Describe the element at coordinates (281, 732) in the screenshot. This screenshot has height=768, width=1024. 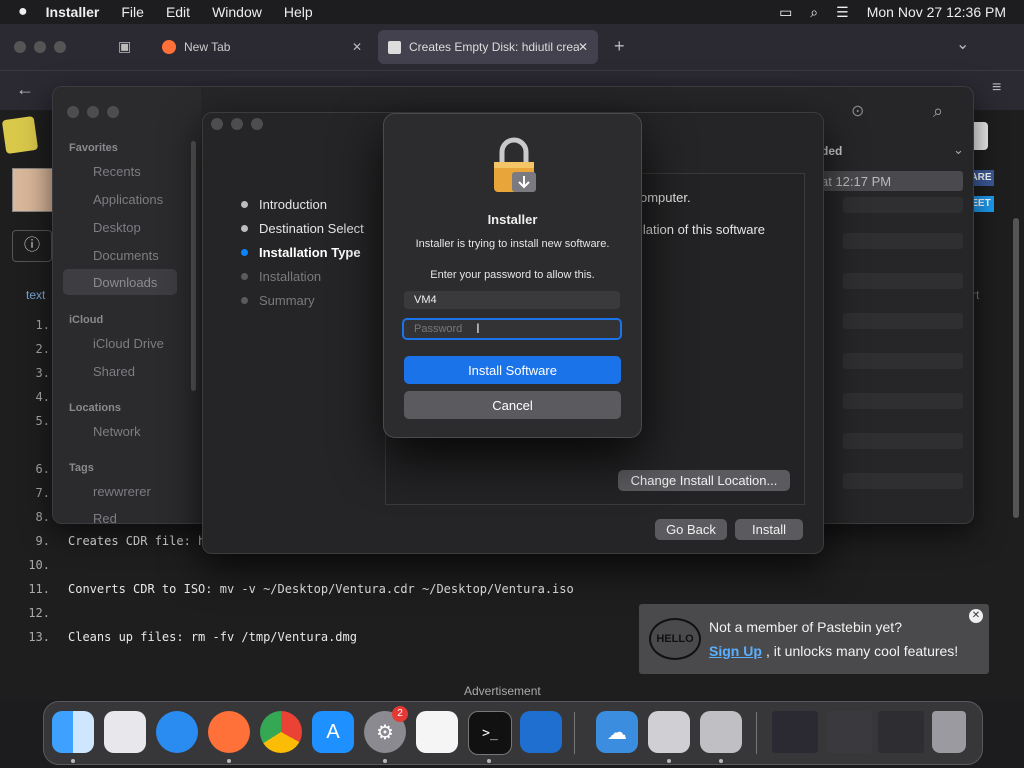
I see `chrome-icon` at that location.